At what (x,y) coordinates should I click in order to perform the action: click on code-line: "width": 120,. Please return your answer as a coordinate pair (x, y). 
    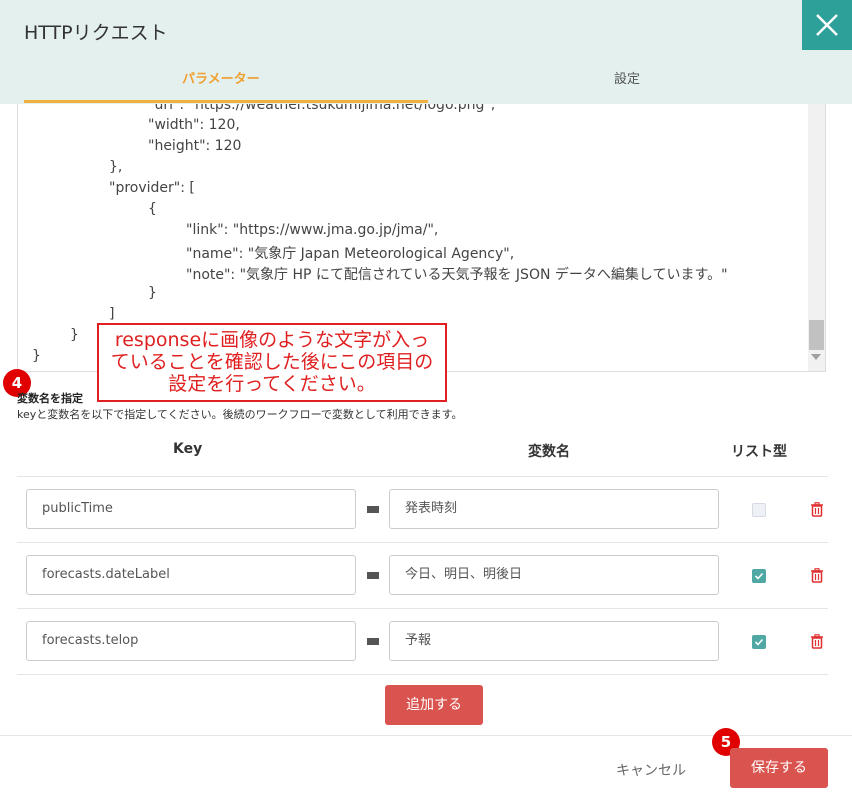
    Looking at the image, I should click on (194, 125).